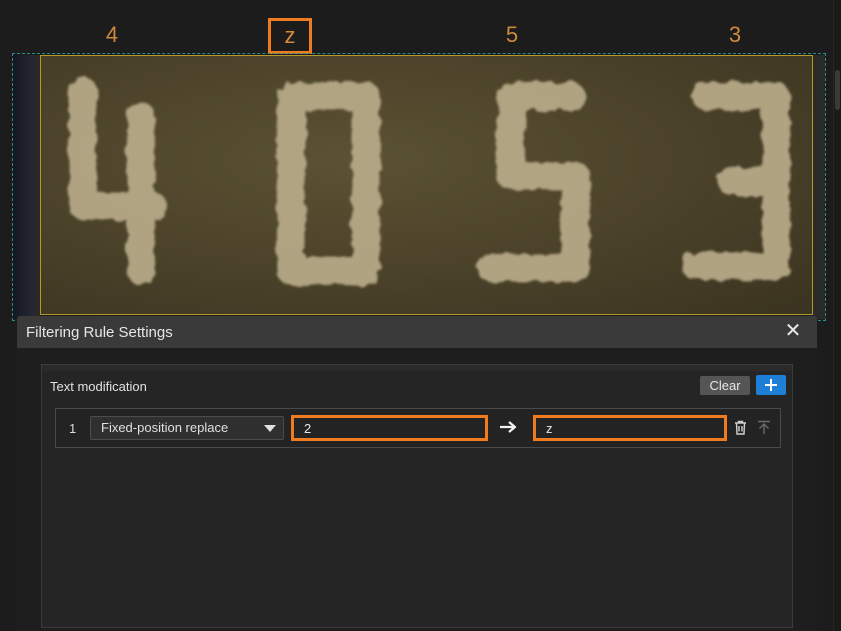 The height and width of the screenshot is (631, 841). Describe the element at coordinates (270, 428) in the screenshot. I see `caret-down-icon` at that location.